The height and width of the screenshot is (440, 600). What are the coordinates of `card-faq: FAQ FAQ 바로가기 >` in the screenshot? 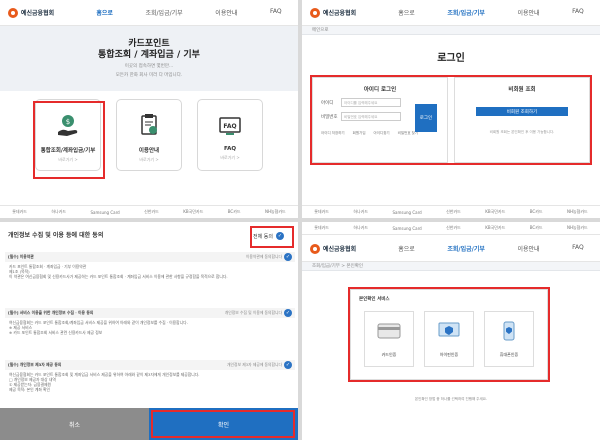 It's located at (230, 135).